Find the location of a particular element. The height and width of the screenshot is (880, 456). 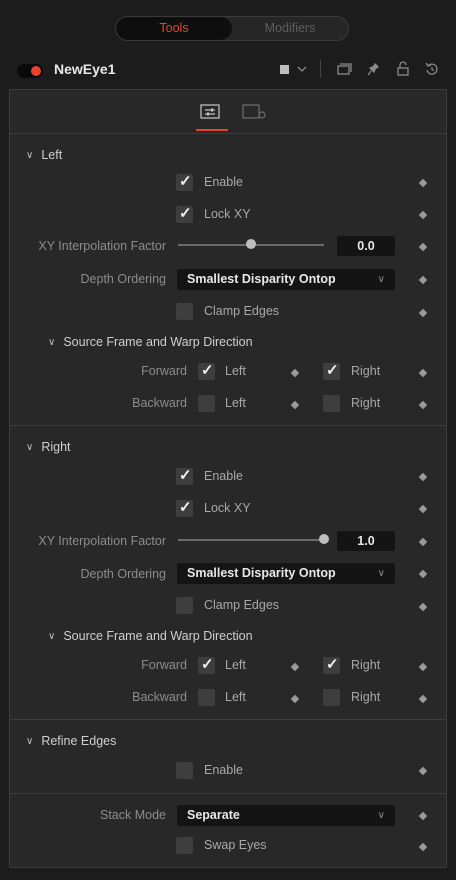

right-fwd-left-label: Left is located at coordinates (235, 665).